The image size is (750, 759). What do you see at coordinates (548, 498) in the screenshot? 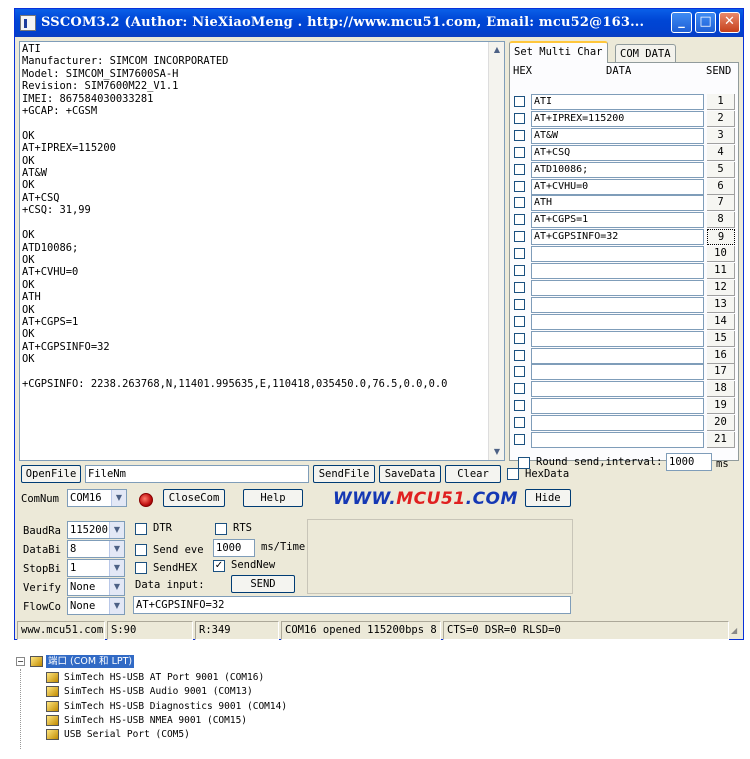
I see `hide-button: Hide` at bounding box center [548, 498].